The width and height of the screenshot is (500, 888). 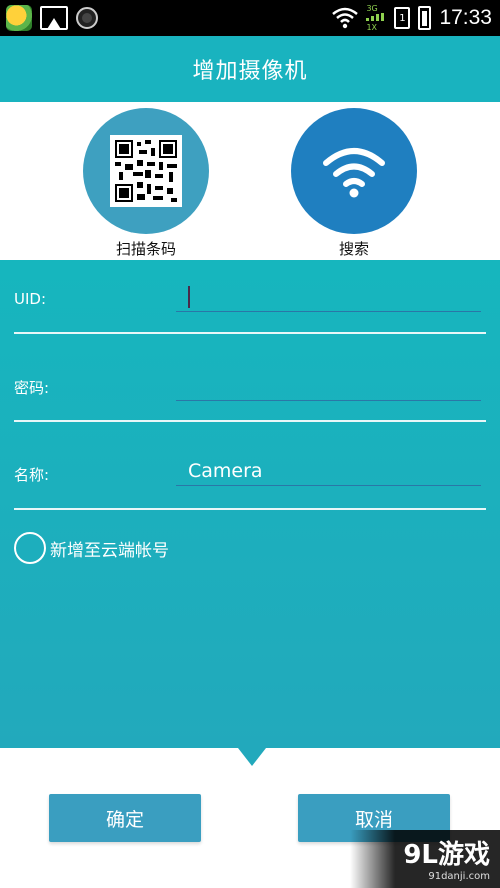 I want to click on name-row: 名称: Camera, so click(x=250, y=477).